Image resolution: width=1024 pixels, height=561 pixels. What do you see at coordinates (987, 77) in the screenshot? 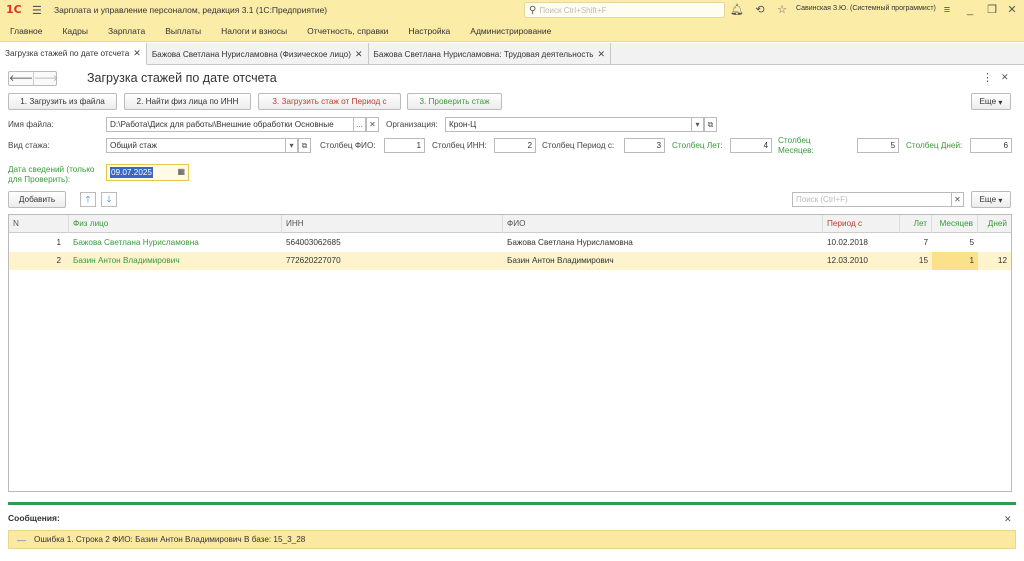
I see `more-actions-icon: ⋮` at bounding box center [987, 77].